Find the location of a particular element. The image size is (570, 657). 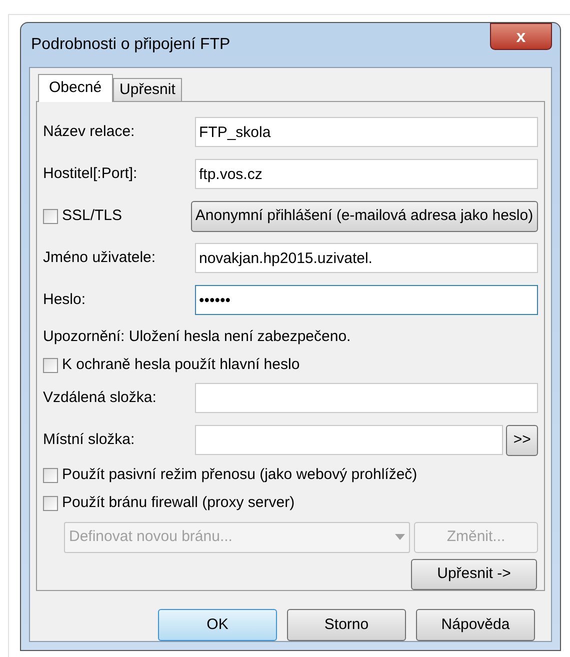

close-button: x is located at coordinates (521, 36).